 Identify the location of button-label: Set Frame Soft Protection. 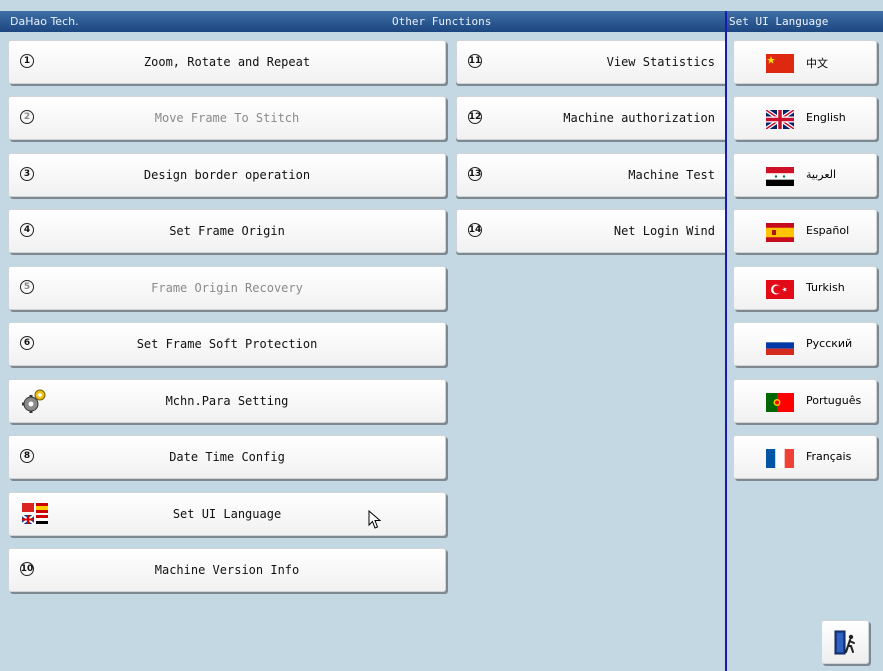
(227, 344).